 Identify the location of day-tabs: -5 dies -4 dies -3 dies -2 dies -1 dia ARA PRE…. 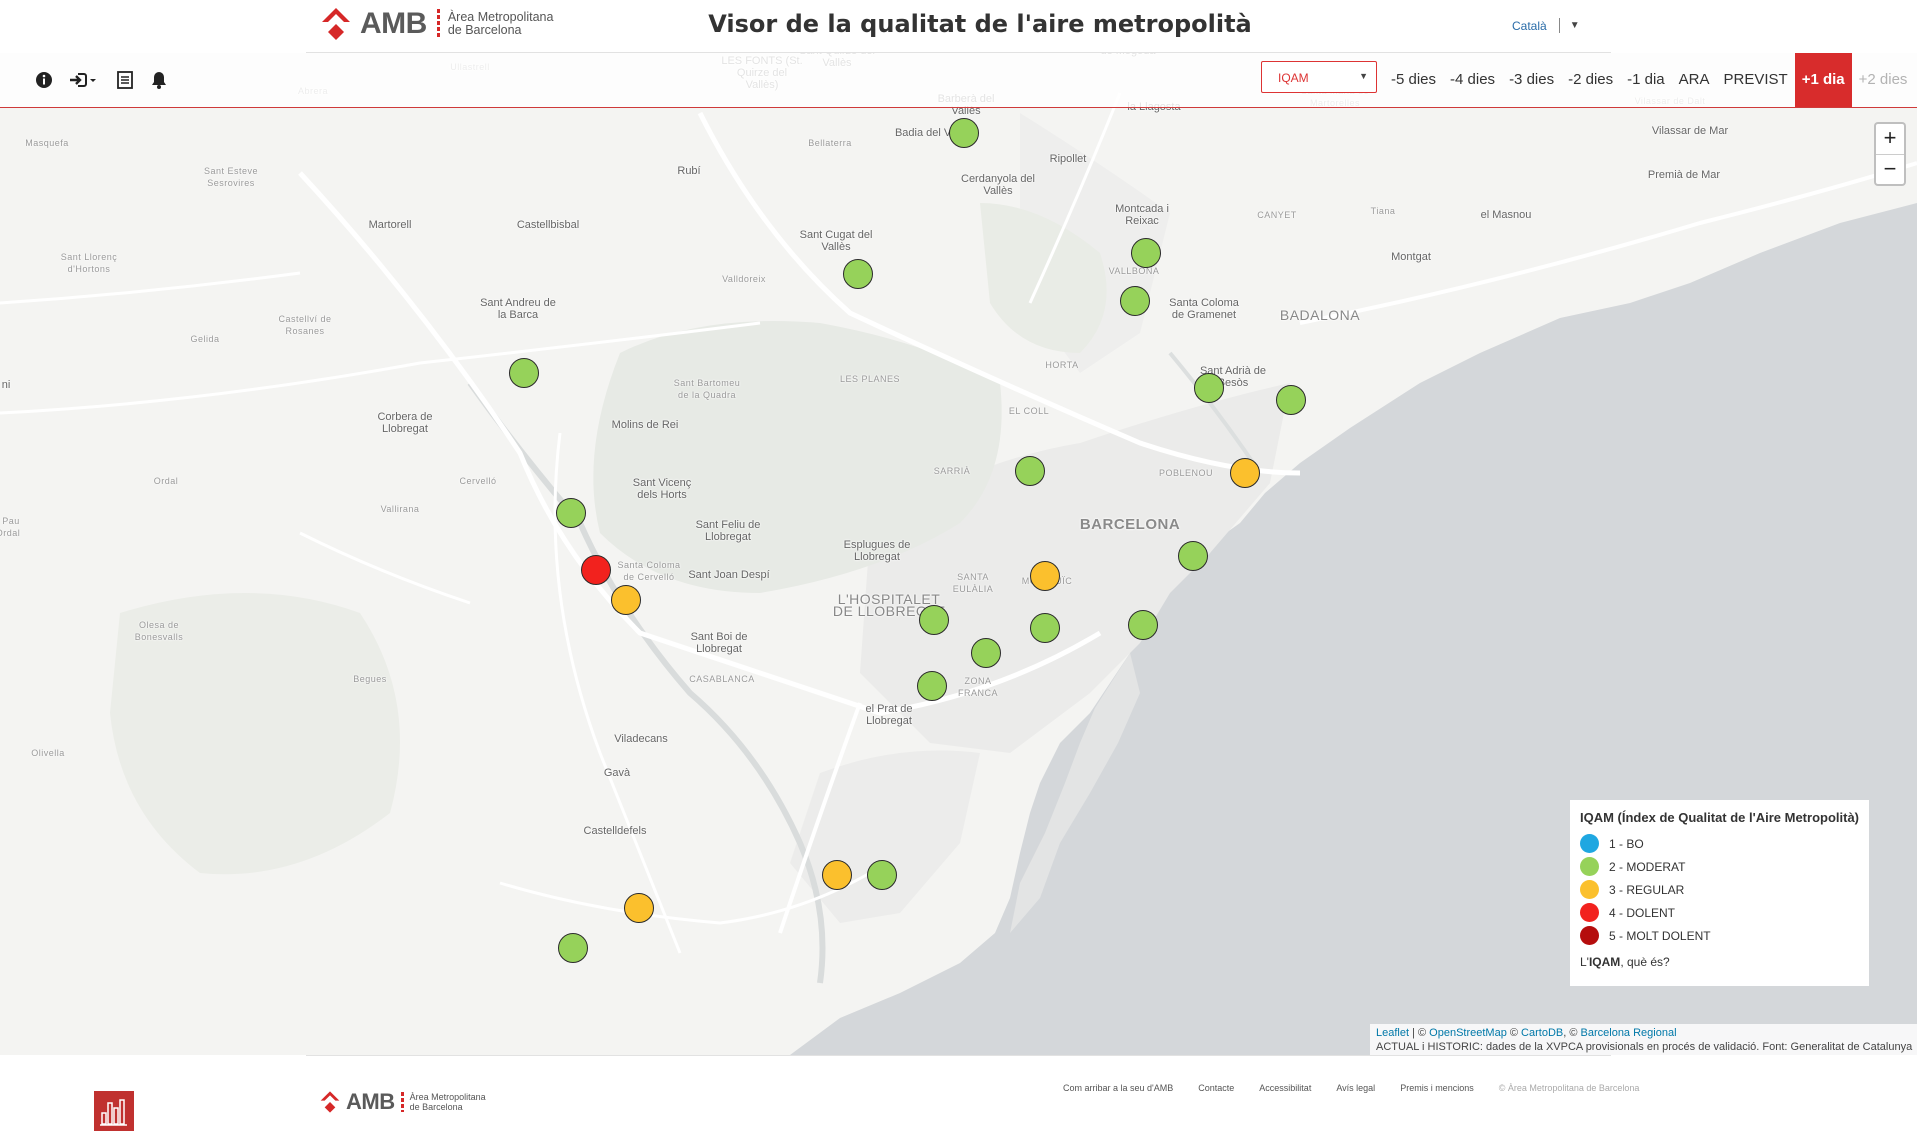
(1649, 80).